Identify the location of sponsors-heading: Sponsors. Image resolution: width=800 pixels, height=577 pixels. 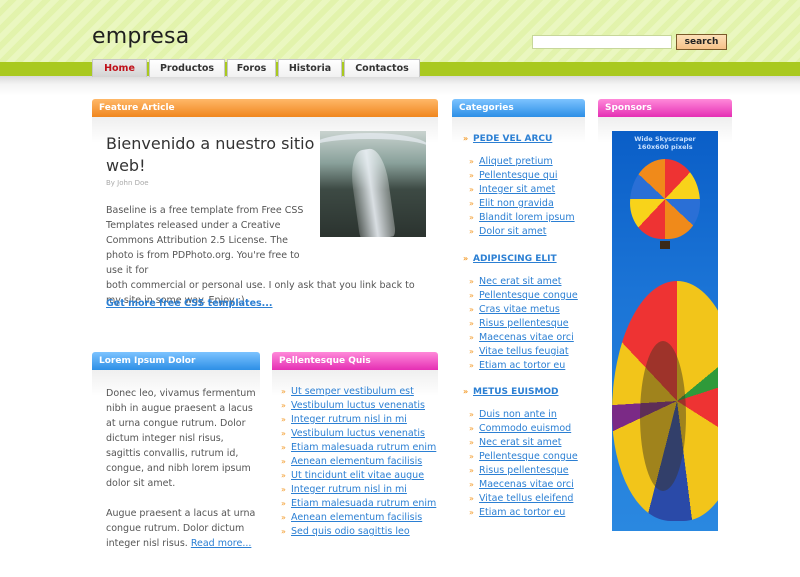
(665, 108).